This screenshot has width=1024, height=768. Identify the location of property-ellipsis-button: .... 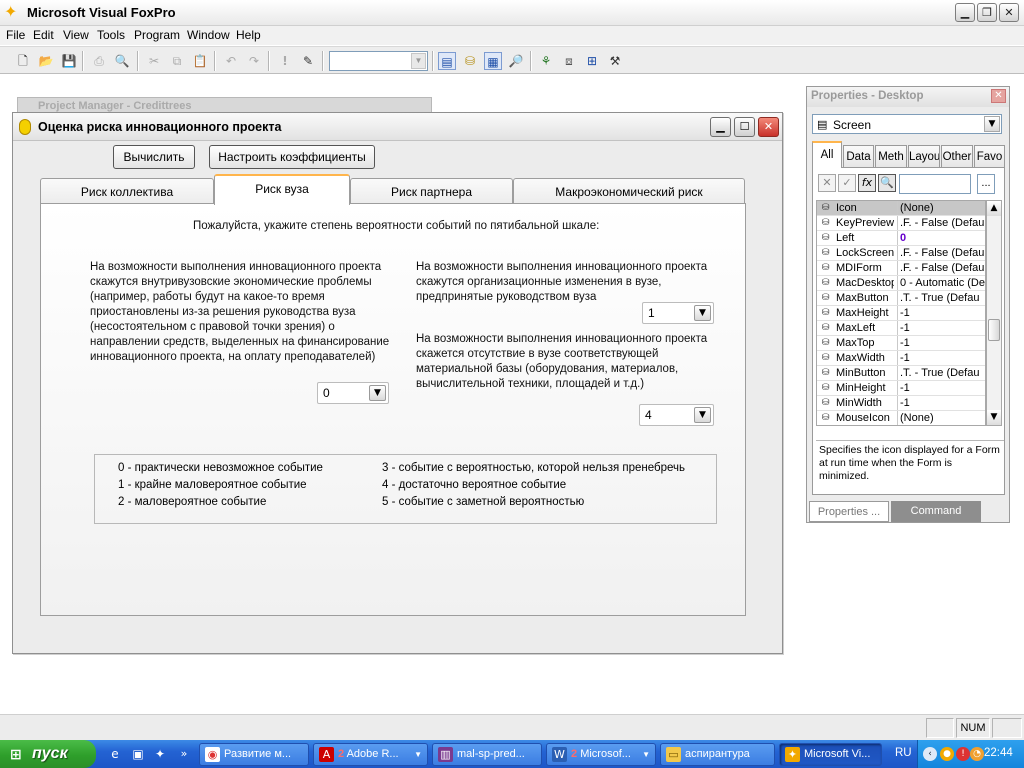
(986, 184).